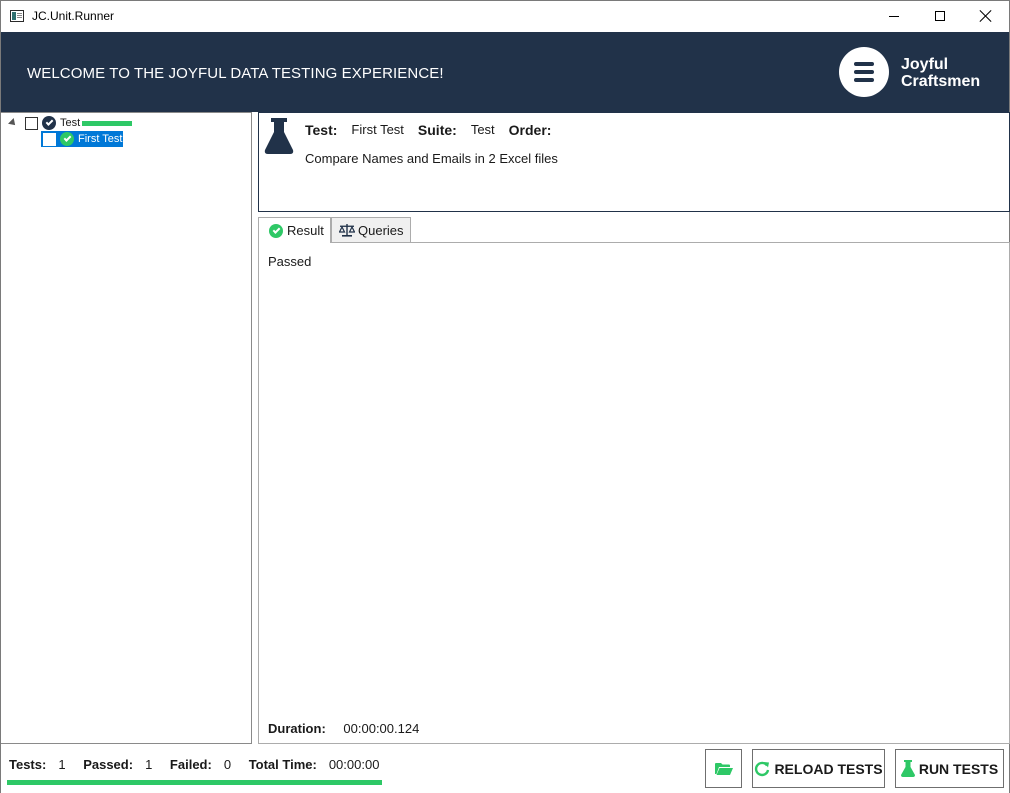 This screenshot has width=1010, height=793. I want to click on maximize-icon, so click(940, 16).